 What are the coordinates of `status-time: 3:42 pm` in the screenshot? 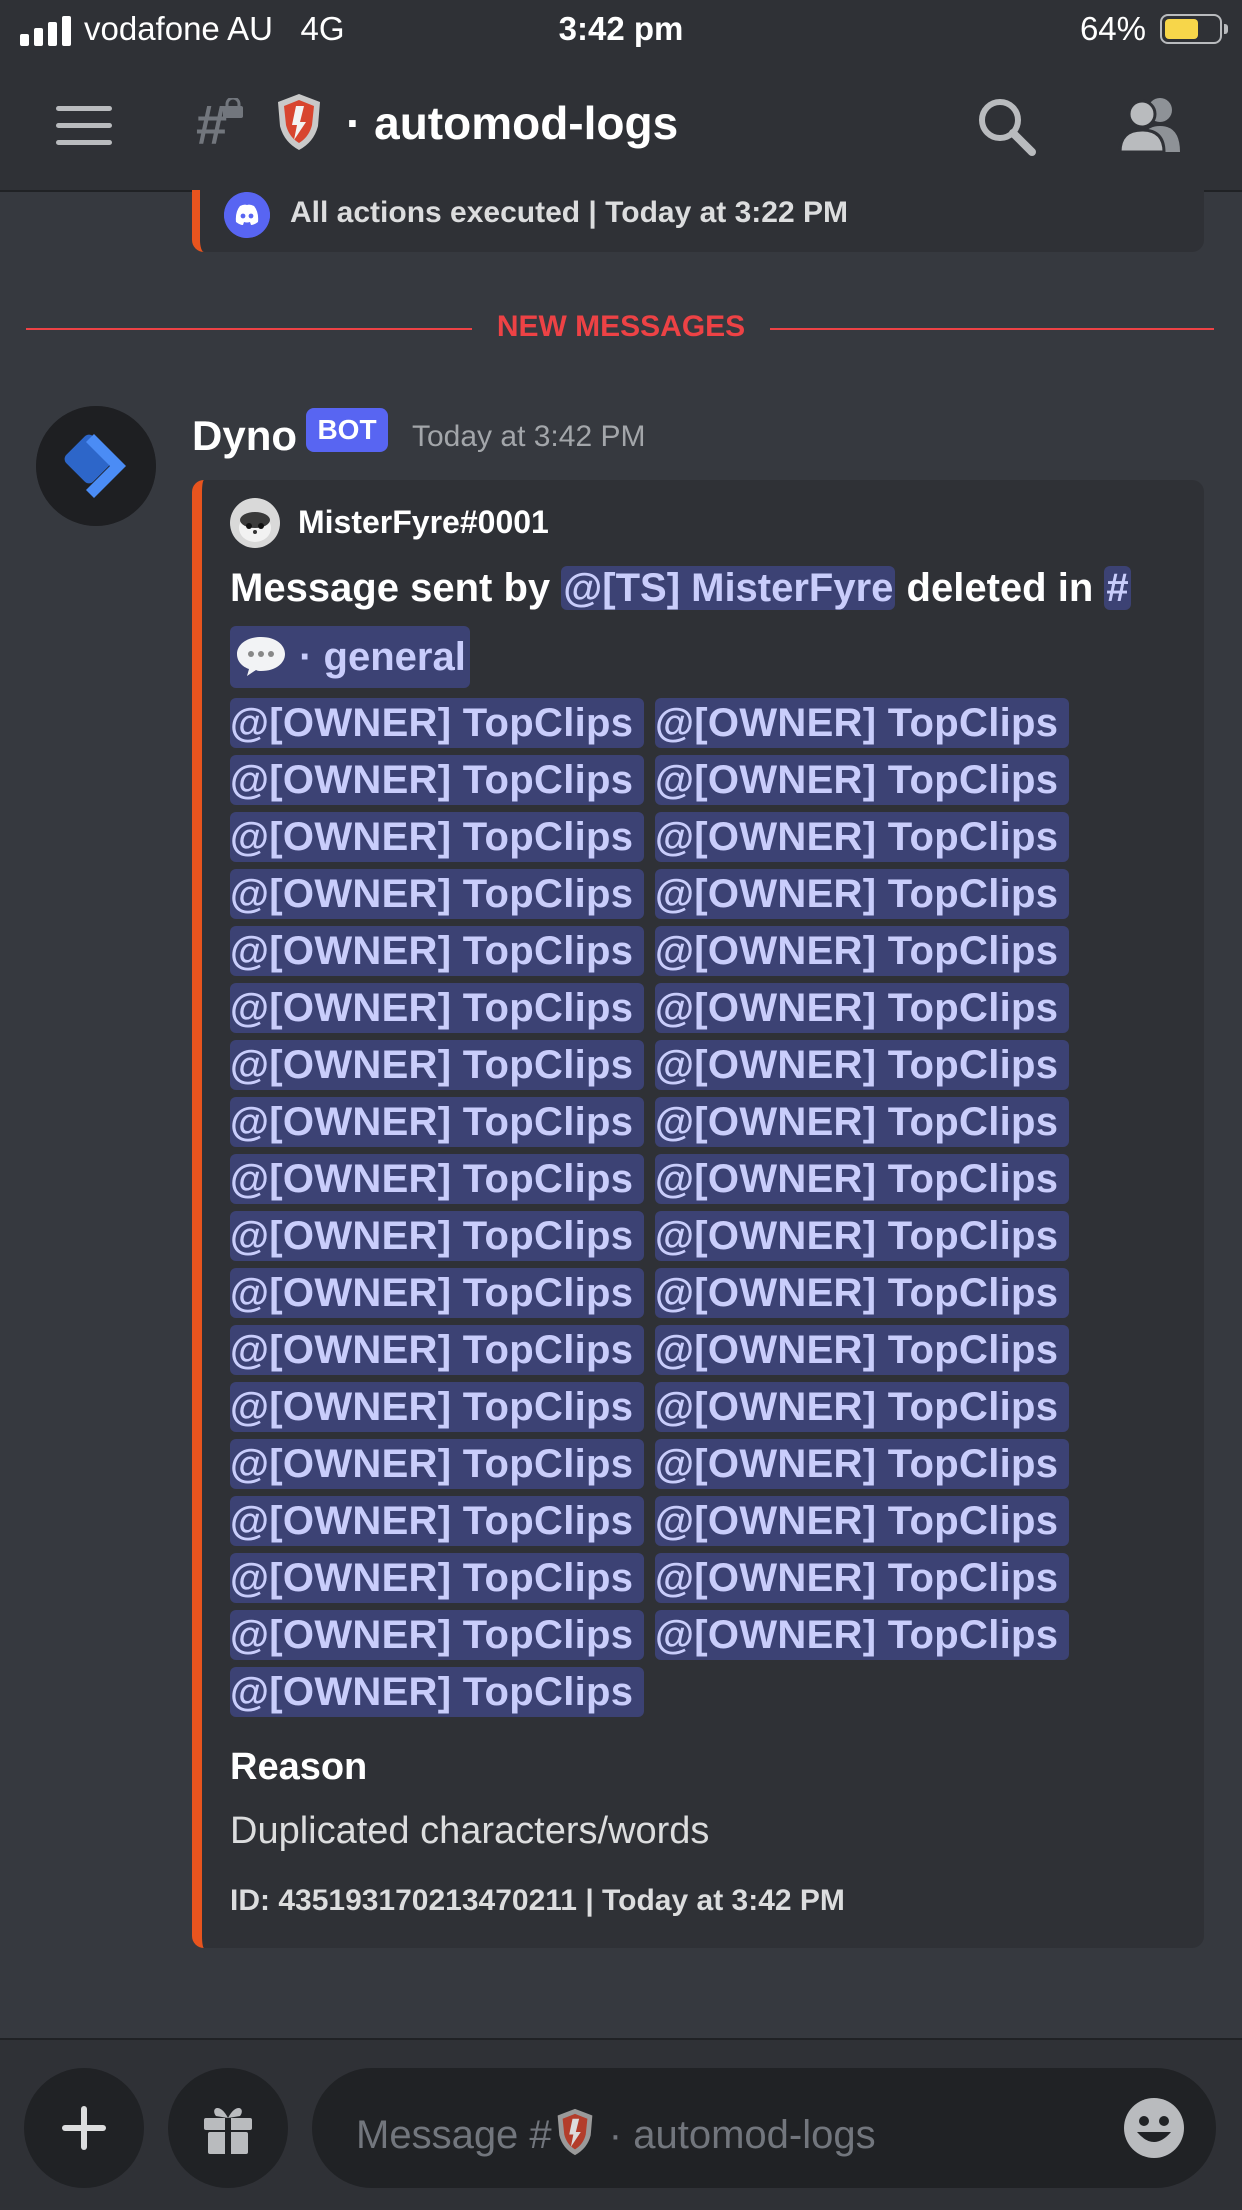 It's located at (621, 28).